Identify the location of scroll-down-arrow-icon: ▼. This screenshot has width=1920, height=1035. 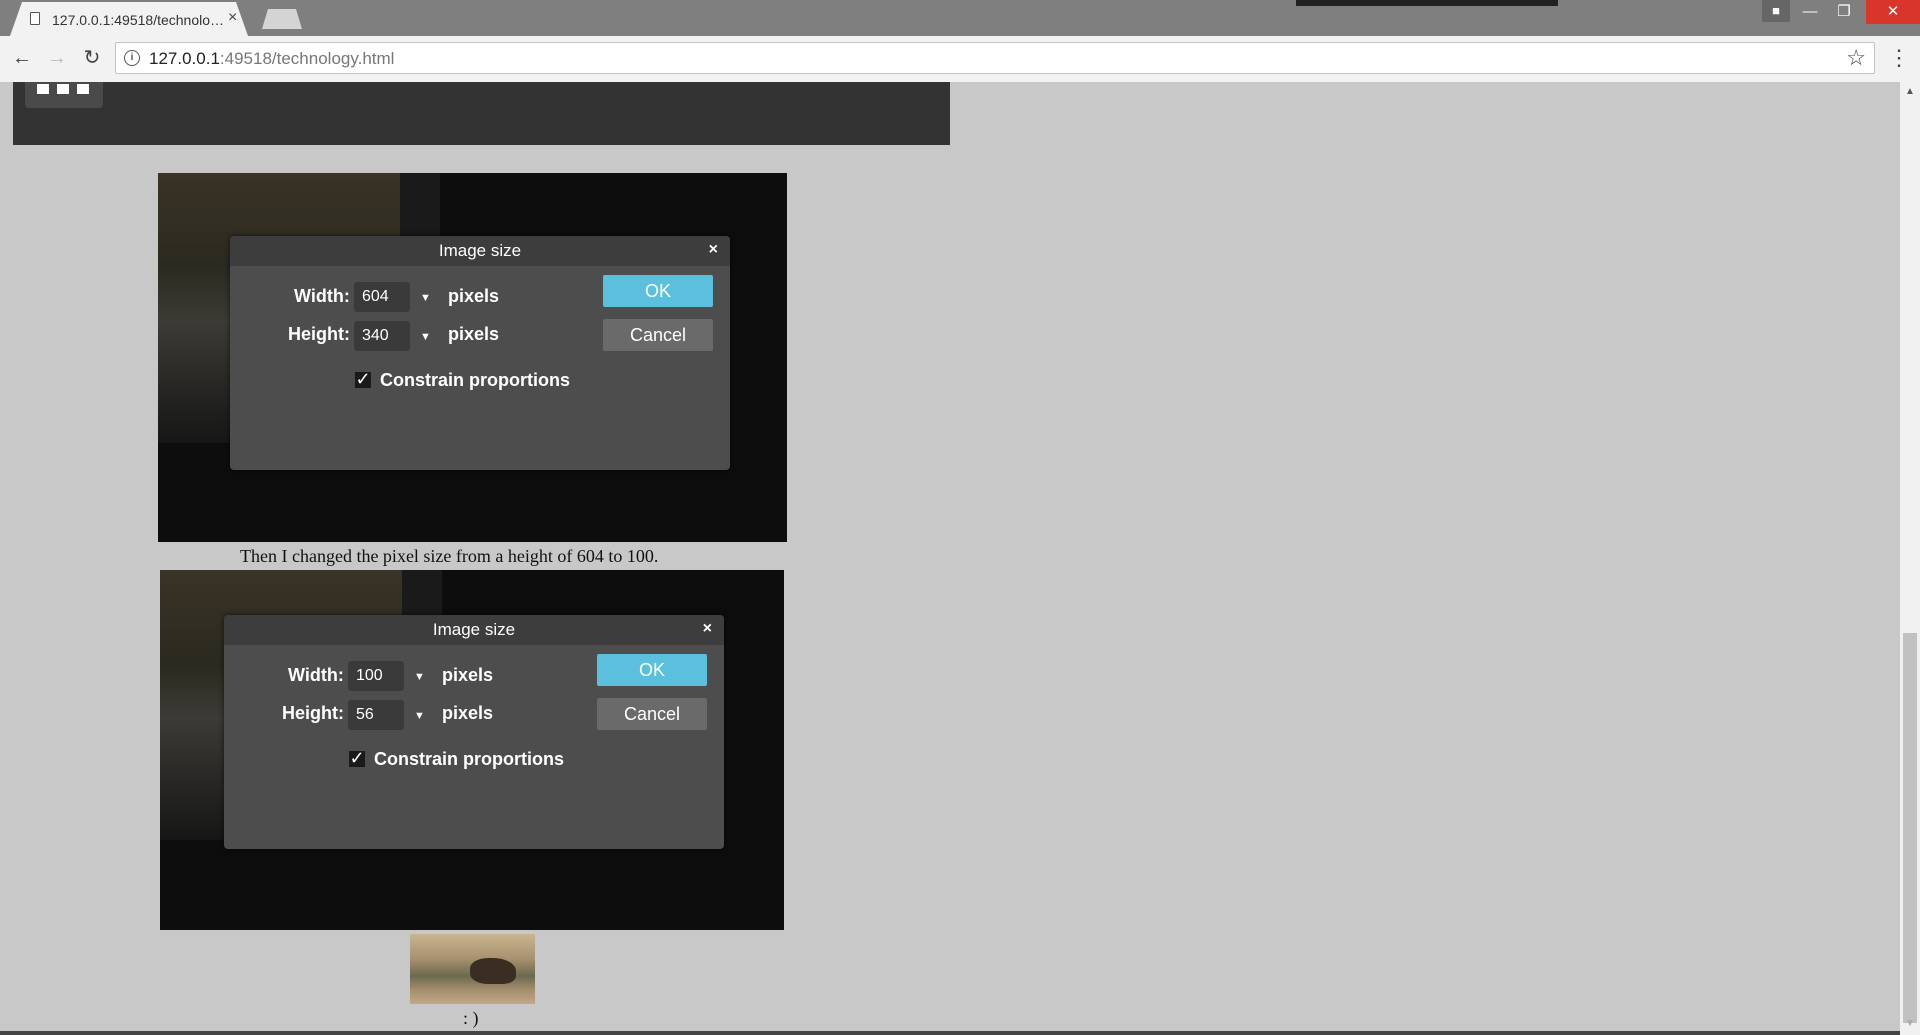
(1910, 1023).